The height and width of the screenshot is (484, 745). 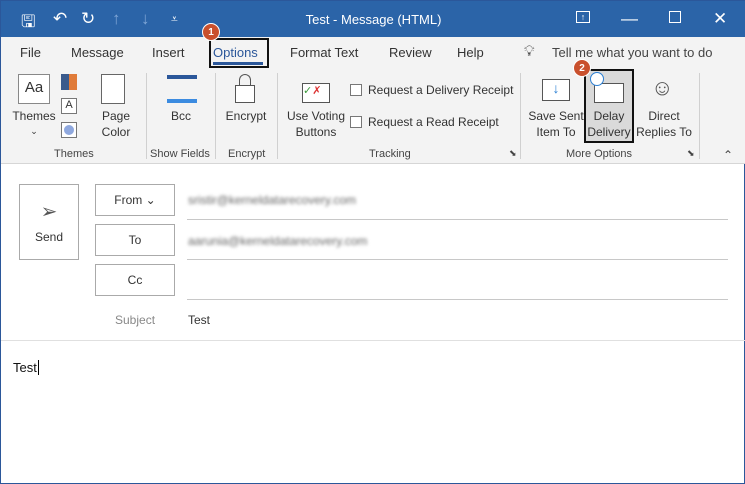 I want to click on save-sent-label-2: Item To, so click(x=556, y=132).